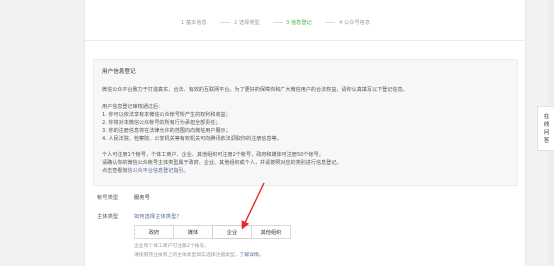 Image resolution: width=554 pixels, height=266 pixels. I want to click on step-info-registration: 3 信息登记, so click(299, 23).